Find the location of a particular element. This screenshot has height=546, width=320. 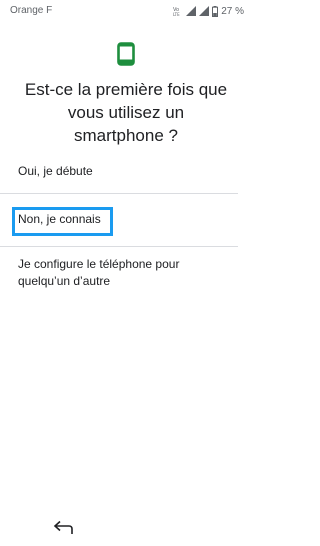

wifi-icon is located at coordinates (191, 11).